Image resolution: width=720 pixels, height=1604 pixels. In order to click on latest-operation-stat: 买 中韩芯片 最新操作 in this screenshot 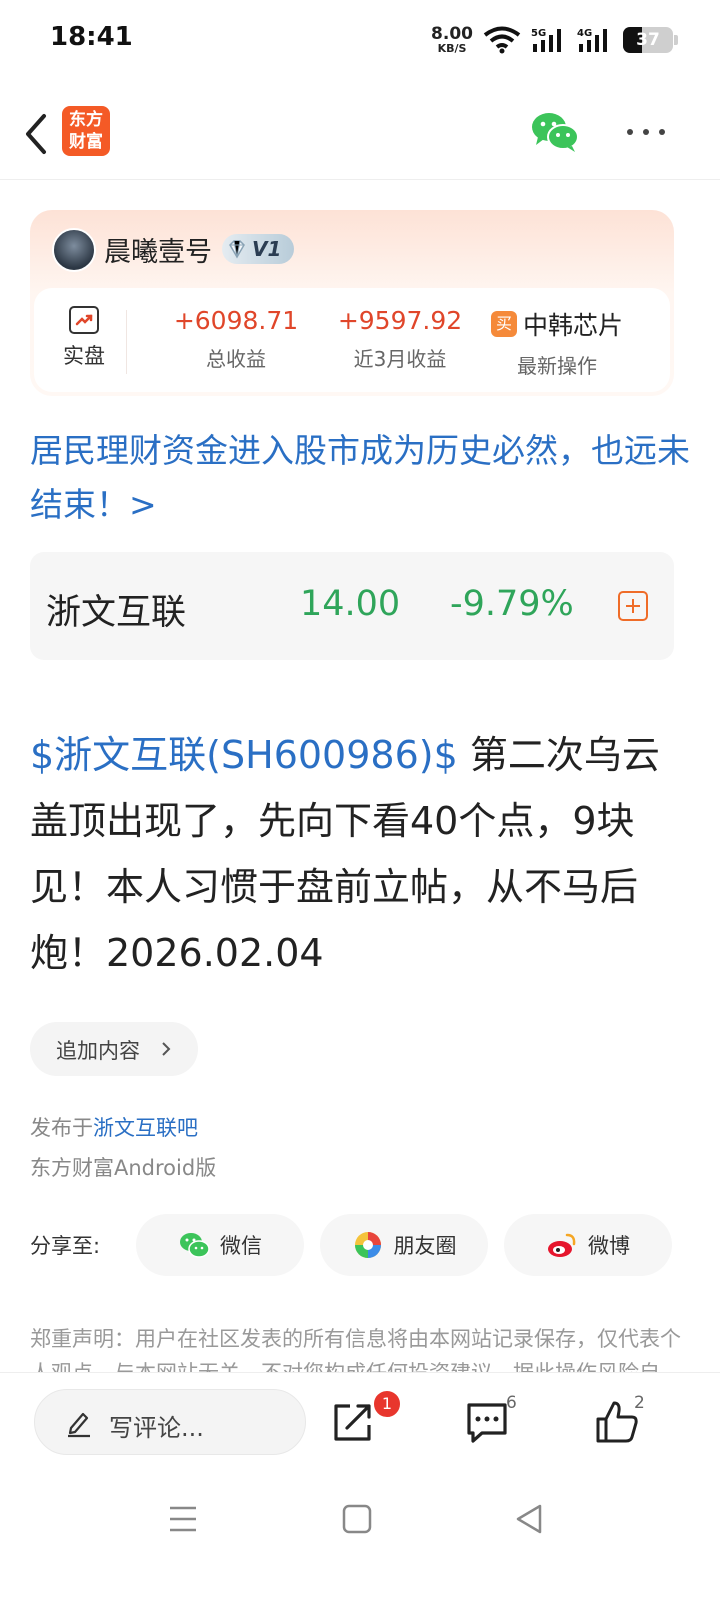, I will do `click(557, 342)`.